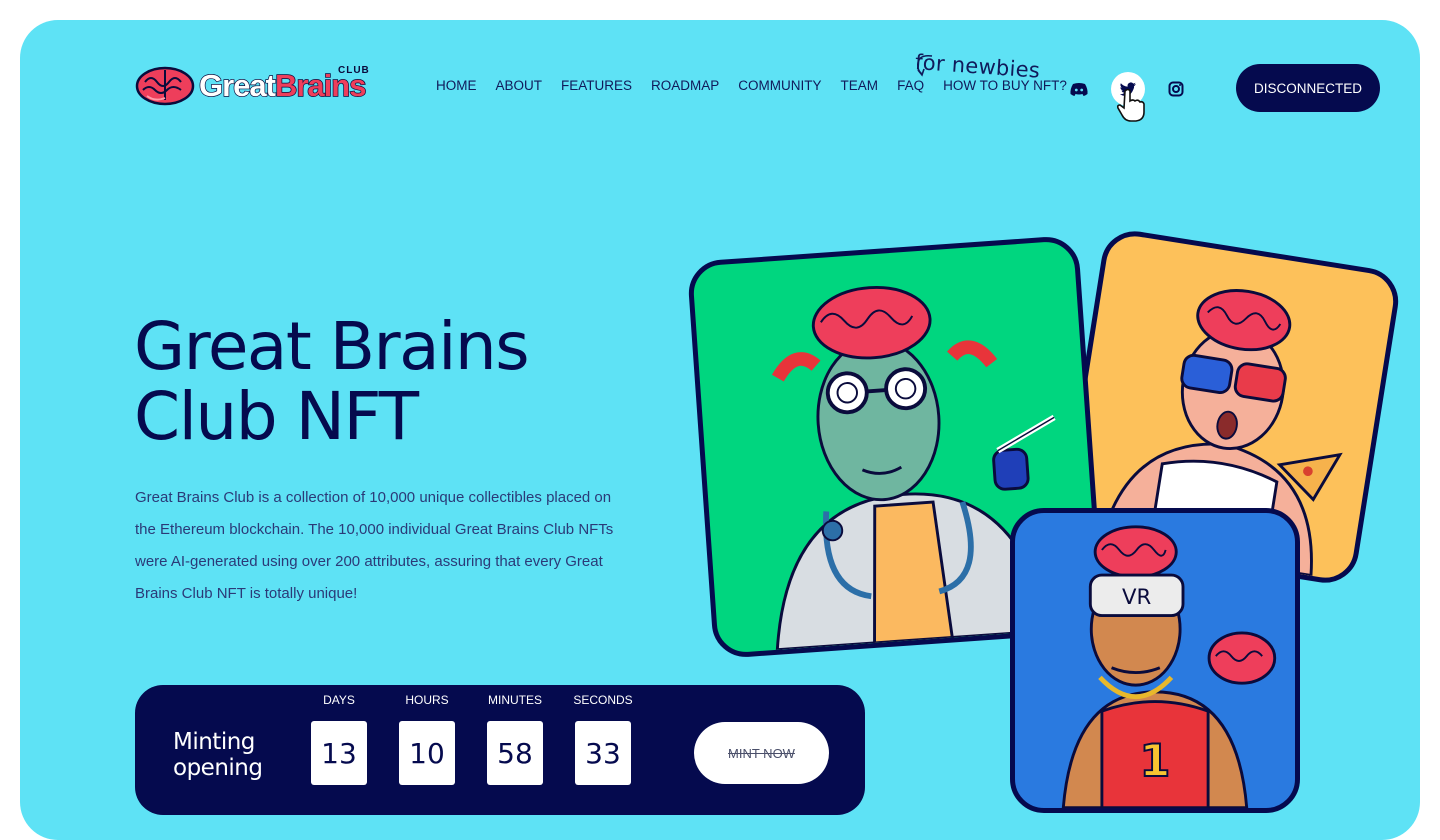 Image resolution: width=1440 pixels, height=840 pixels. I want to click on nav-community: COMMUNITY, so click(779, 85).